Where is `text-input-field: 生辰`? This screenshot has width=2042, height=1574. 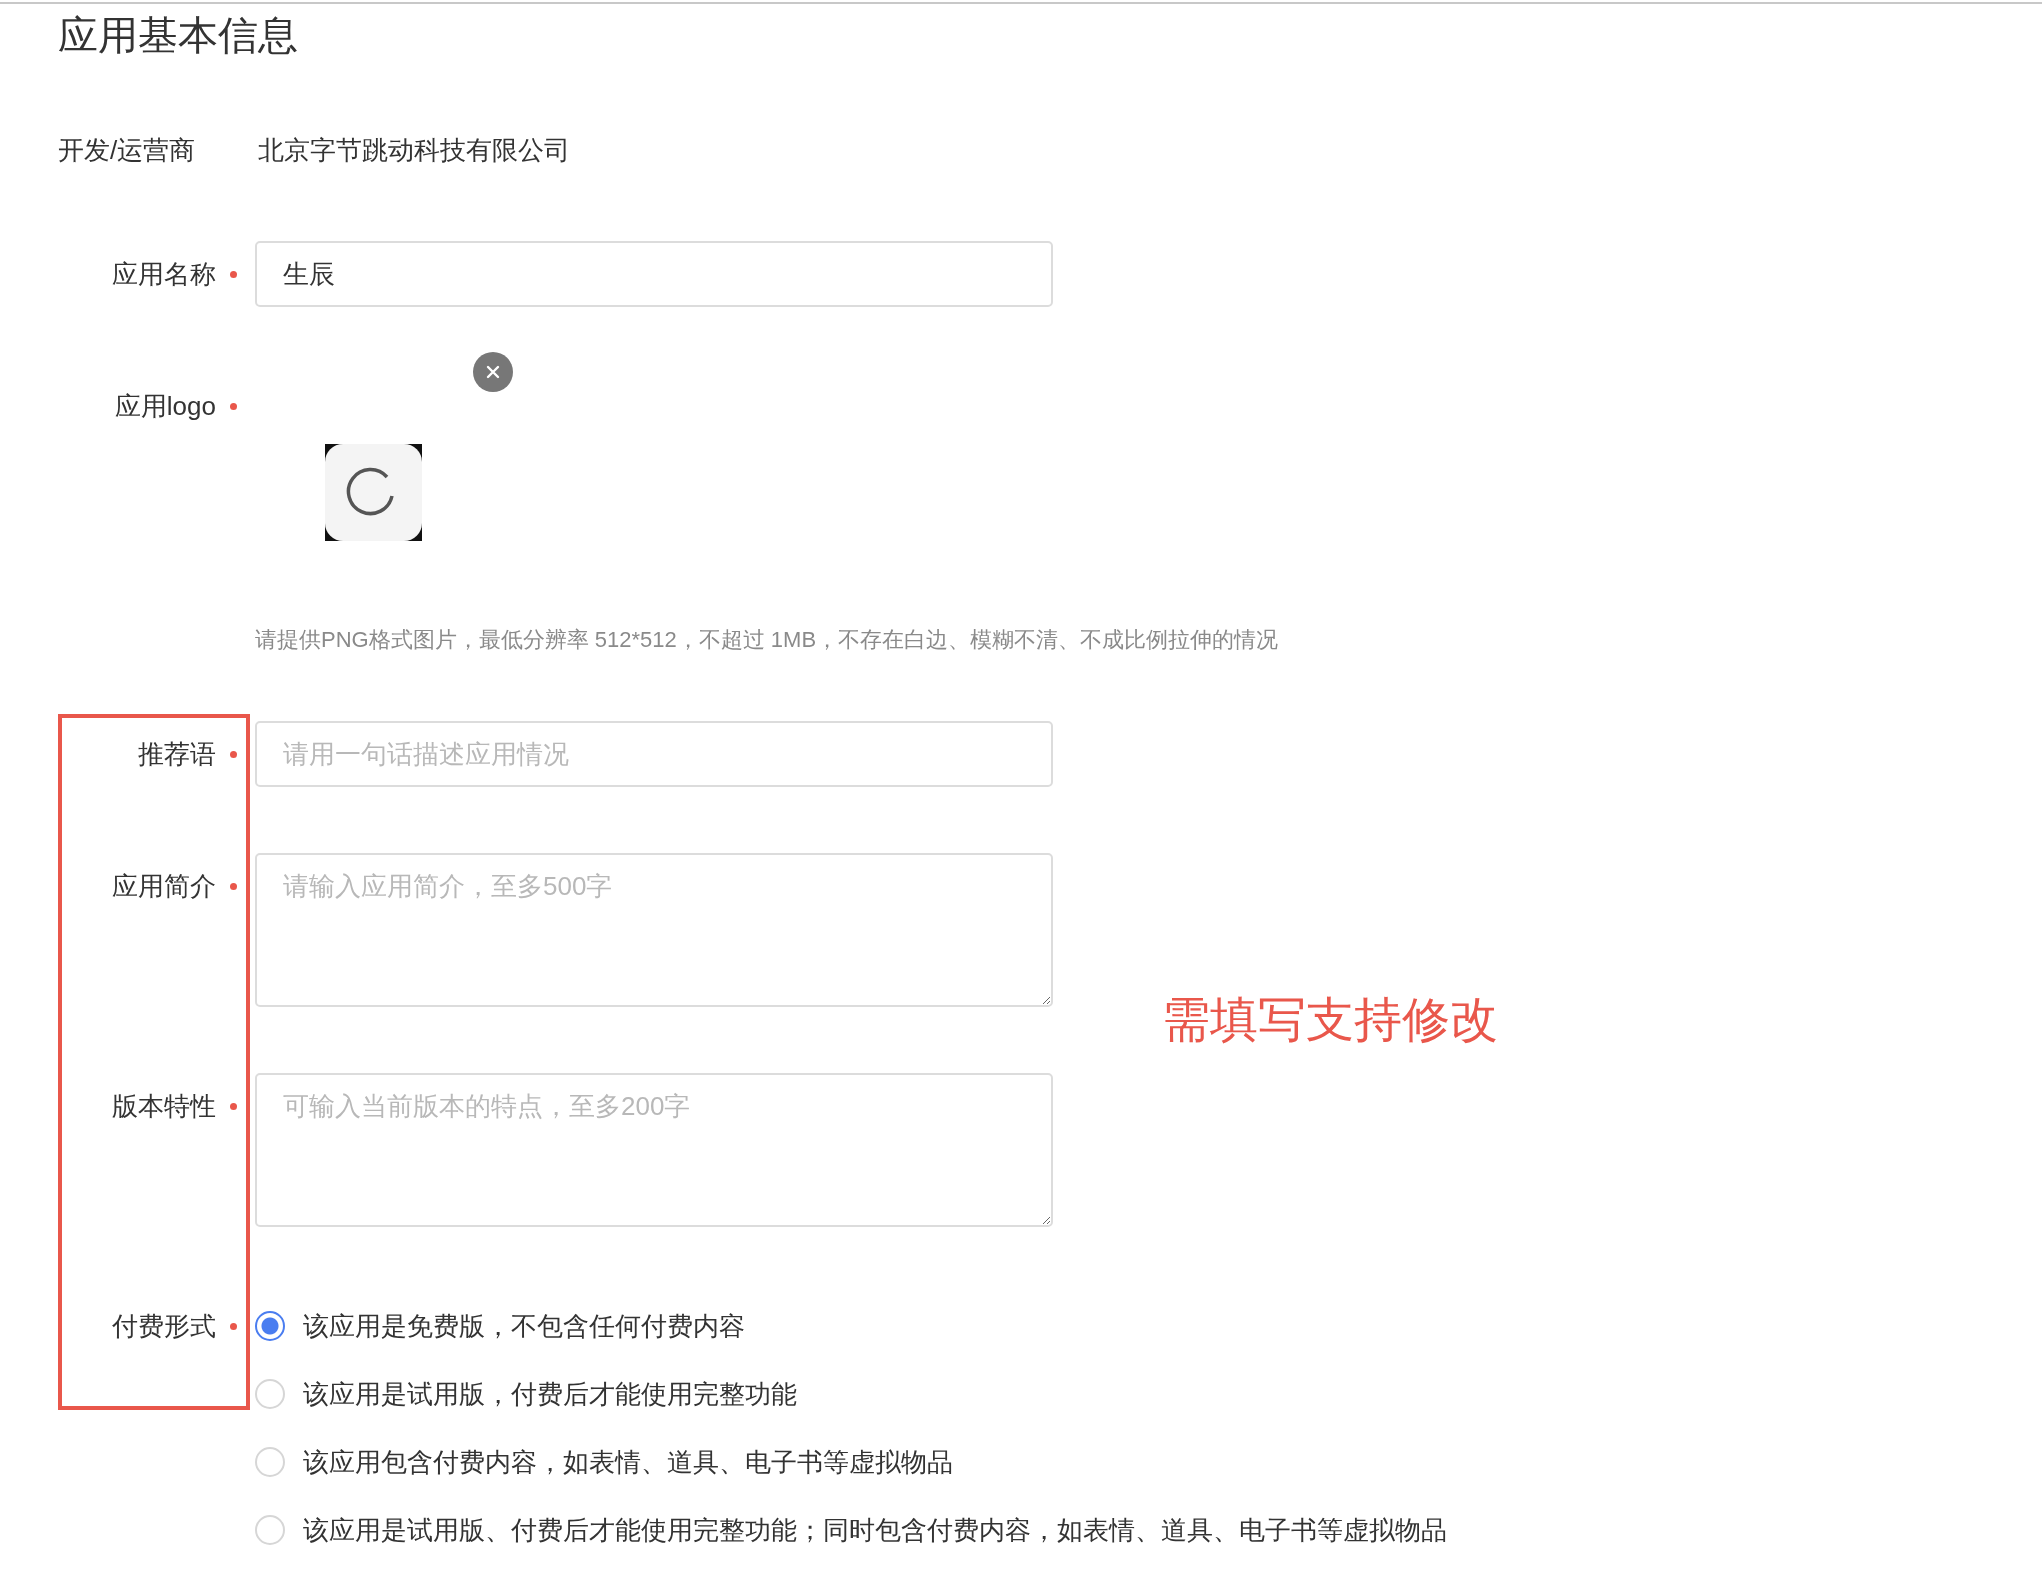 text-input-field: 生辰 is located at coordinates (654, 274).